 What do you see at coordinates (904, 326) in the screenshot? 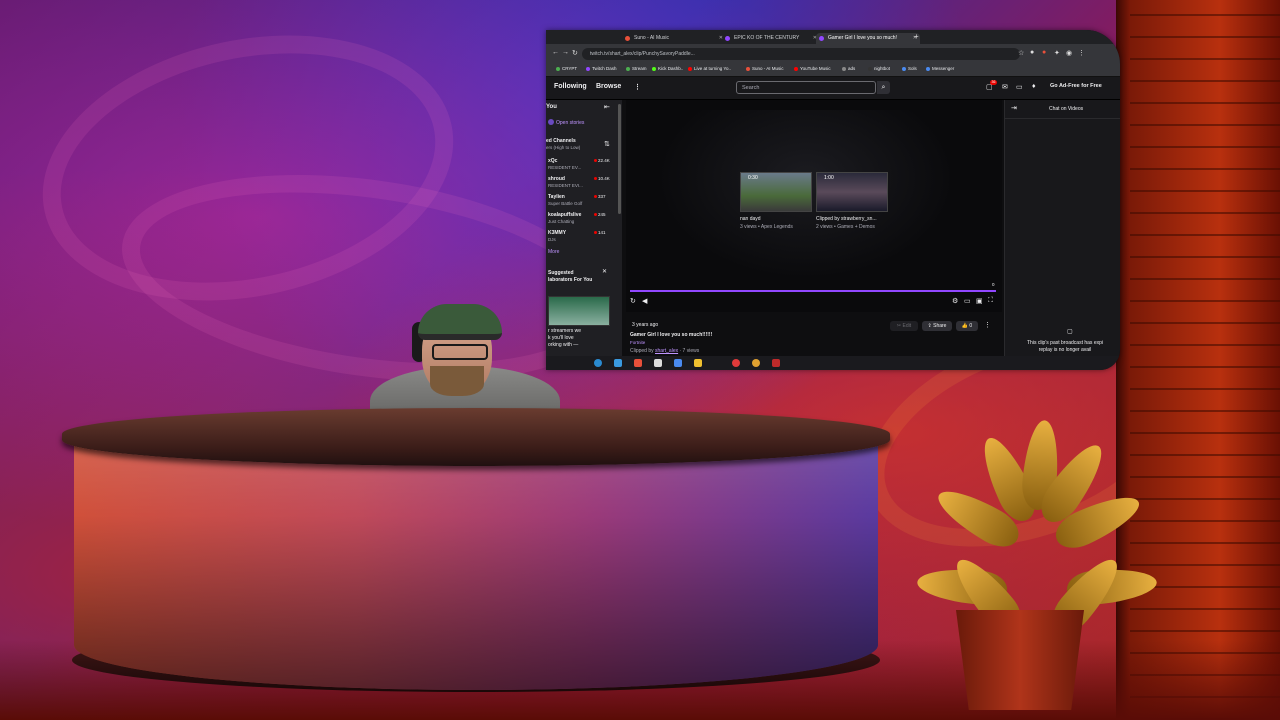
I see `edit-button: ✂ Edit` at bounding box center [904, 326].